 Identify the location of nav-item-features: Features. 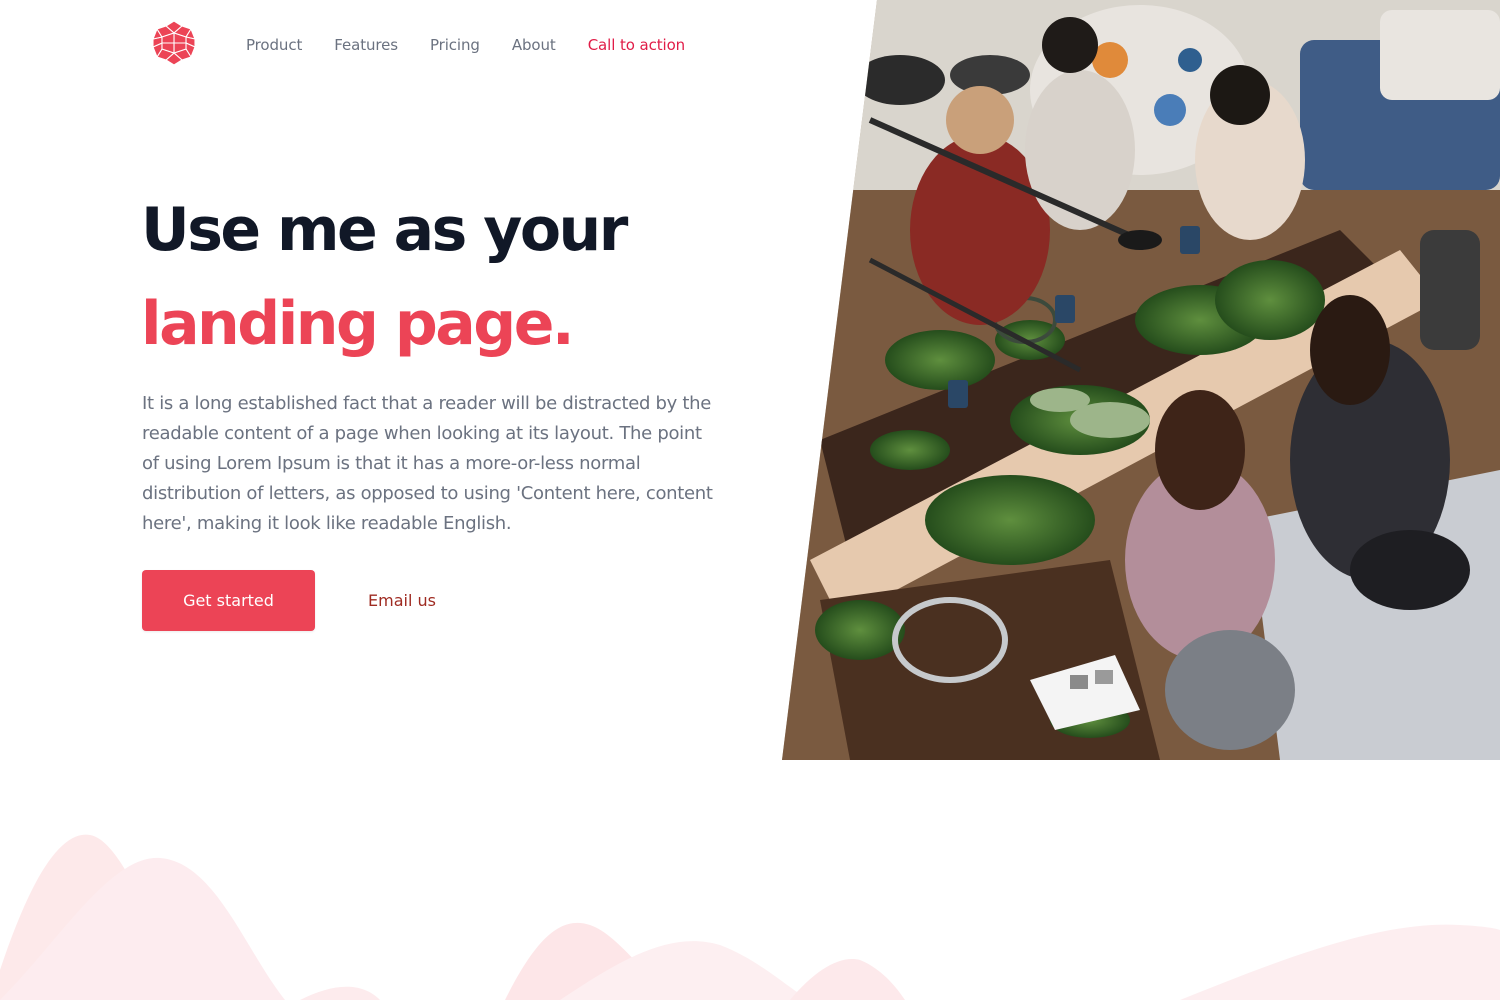
(366, 45).